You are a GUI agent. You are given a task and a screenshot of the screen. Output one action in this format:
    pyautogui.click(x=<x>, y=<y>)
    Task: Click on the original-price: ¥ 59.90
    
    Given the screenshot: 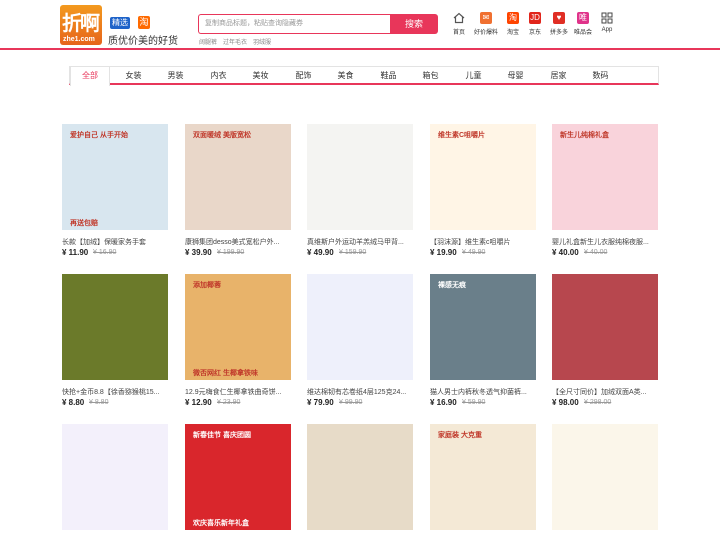 What is the action you would take?
    pyautogui.click(x=474, y=402)
    